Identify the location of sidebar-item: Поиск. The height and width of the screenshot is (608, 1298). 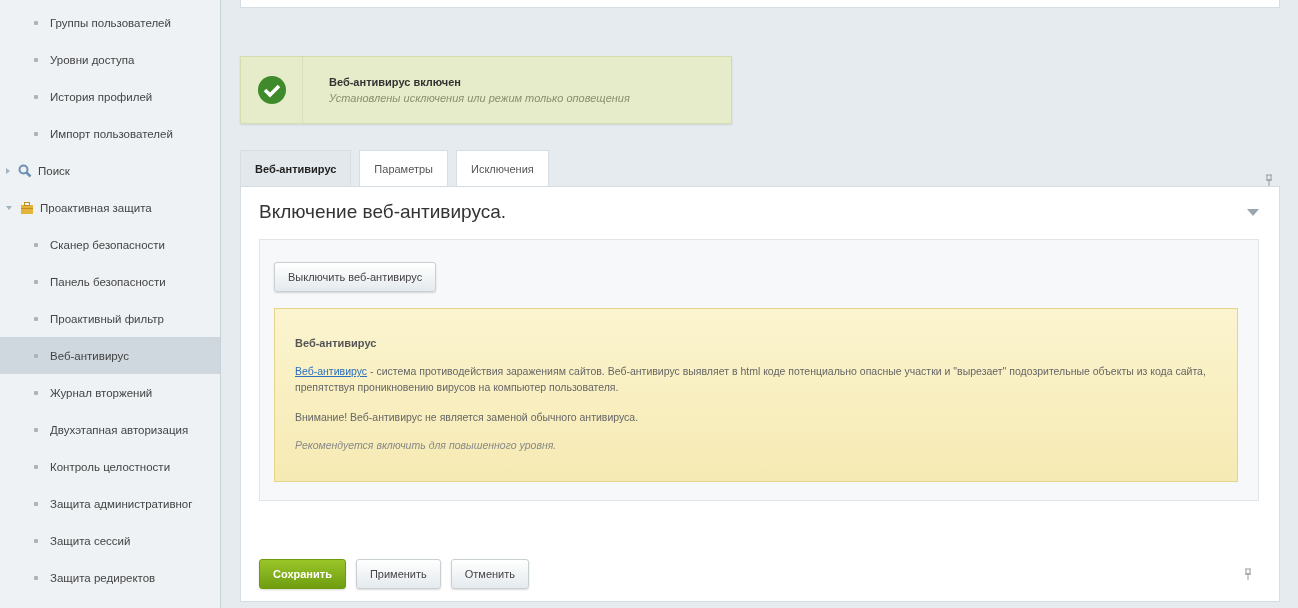
(110, 170).